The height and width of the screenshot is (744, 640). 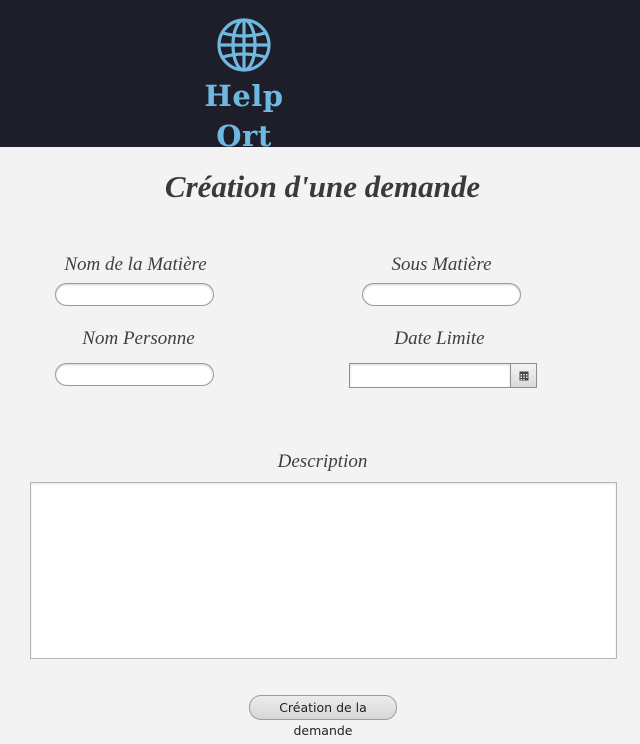 What do you see at coordinates (138, 338) in the screenshot?
I see `person-name-label: Nom Personne` at bounding box center [138, 338].